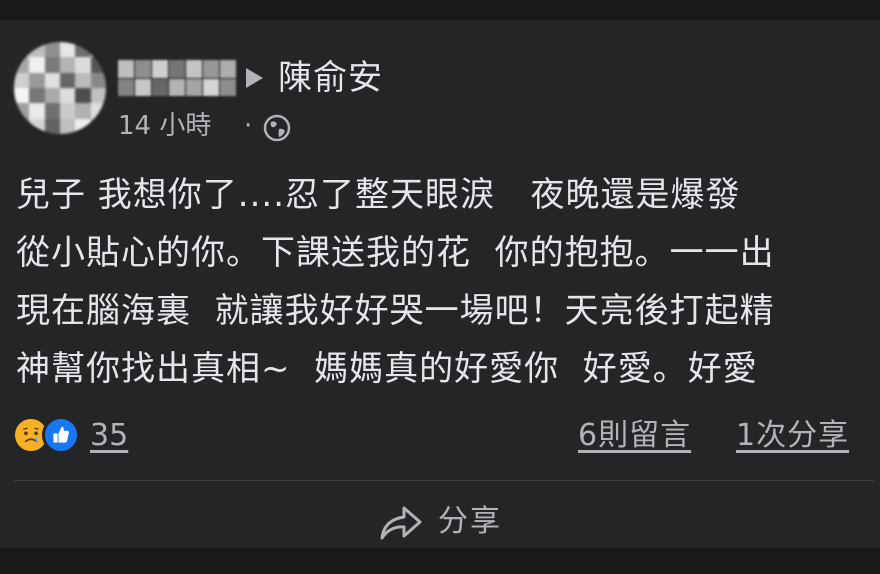 This screenshot has height=574, width=880. I want to click on share-arrow-icon, so click(401, 523).